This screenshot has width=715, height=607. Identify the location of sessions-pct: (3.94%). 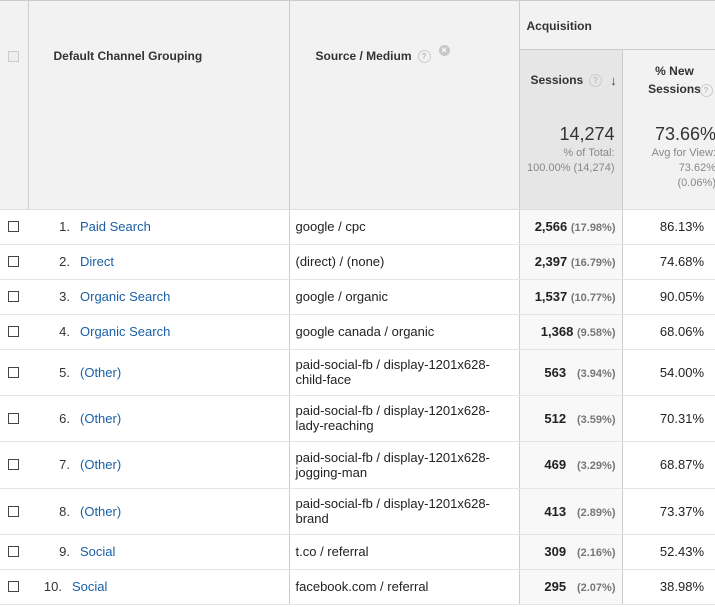
(596, 373).